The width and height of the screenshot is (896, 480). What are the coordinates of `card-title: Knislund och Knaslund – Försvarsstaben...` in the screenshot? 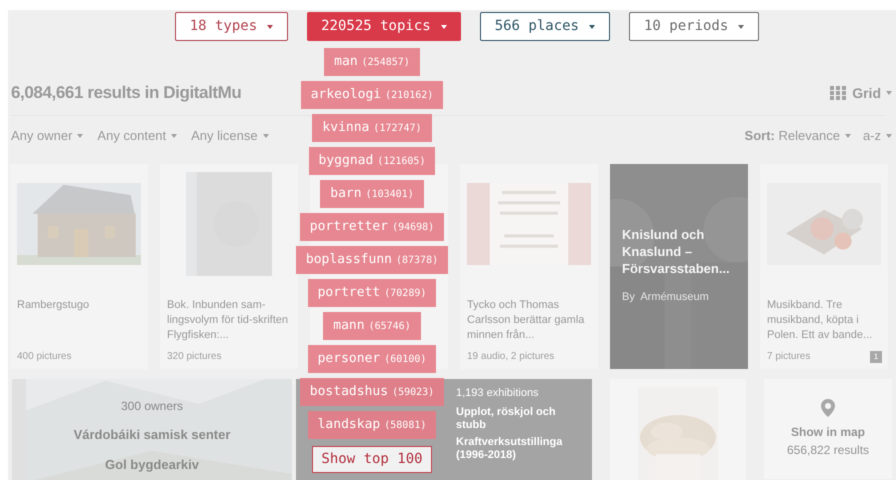 It's located at (676, 251).